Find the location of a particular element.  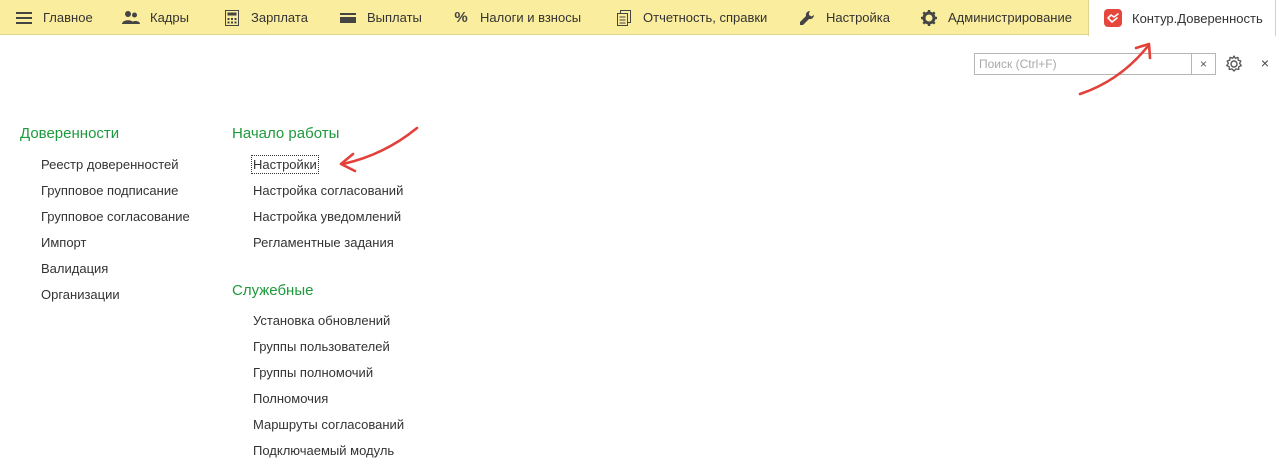

section-tab-label: Администрирование is located at coordinates (1010, 17).